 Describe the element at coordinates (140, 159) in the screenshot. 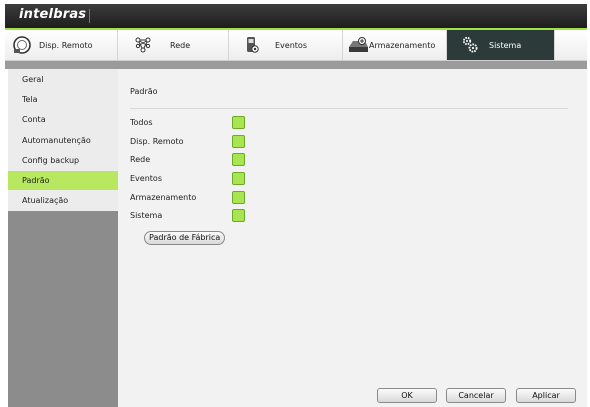

I see `option-label: Rede` at that location.